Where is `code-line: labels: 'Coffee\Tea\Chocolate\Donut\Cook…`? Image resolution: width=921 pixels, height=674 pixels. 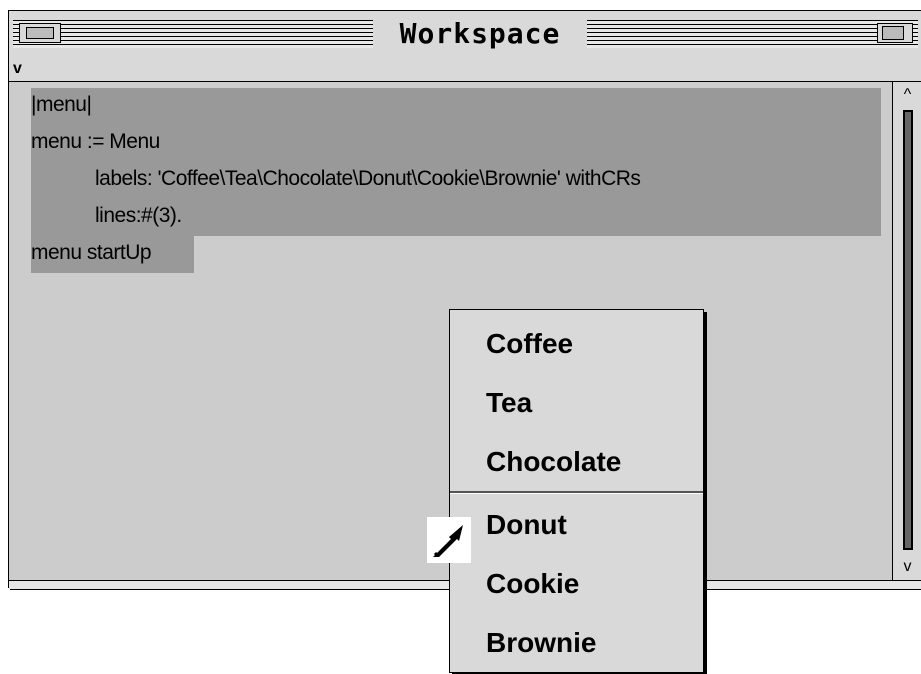 code-line: labels: 'Coffee\Tea\Chocolate\Donut\Cook… is located at coordinates (368, 178).